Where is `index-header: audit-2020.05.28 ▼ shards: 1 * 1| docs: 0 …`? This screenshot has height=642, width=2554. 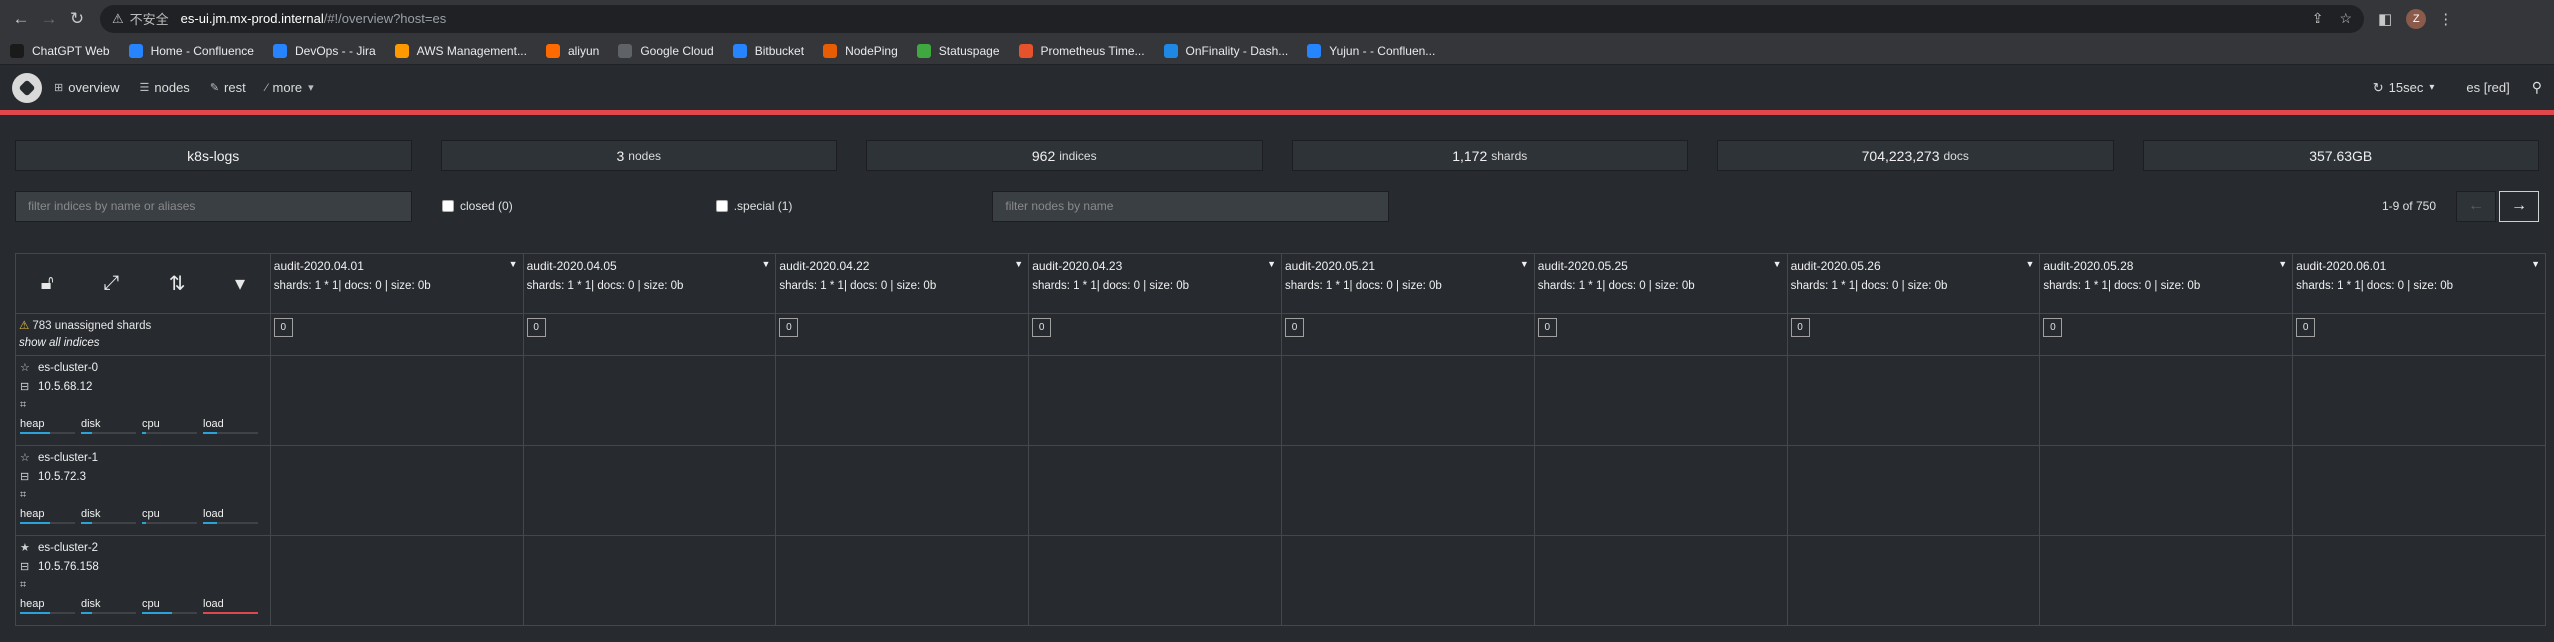
index-header: audit-2020.05.28 ▼ shards: 1 * 1| docs: 0 … is located at coordinates (2166, 283).